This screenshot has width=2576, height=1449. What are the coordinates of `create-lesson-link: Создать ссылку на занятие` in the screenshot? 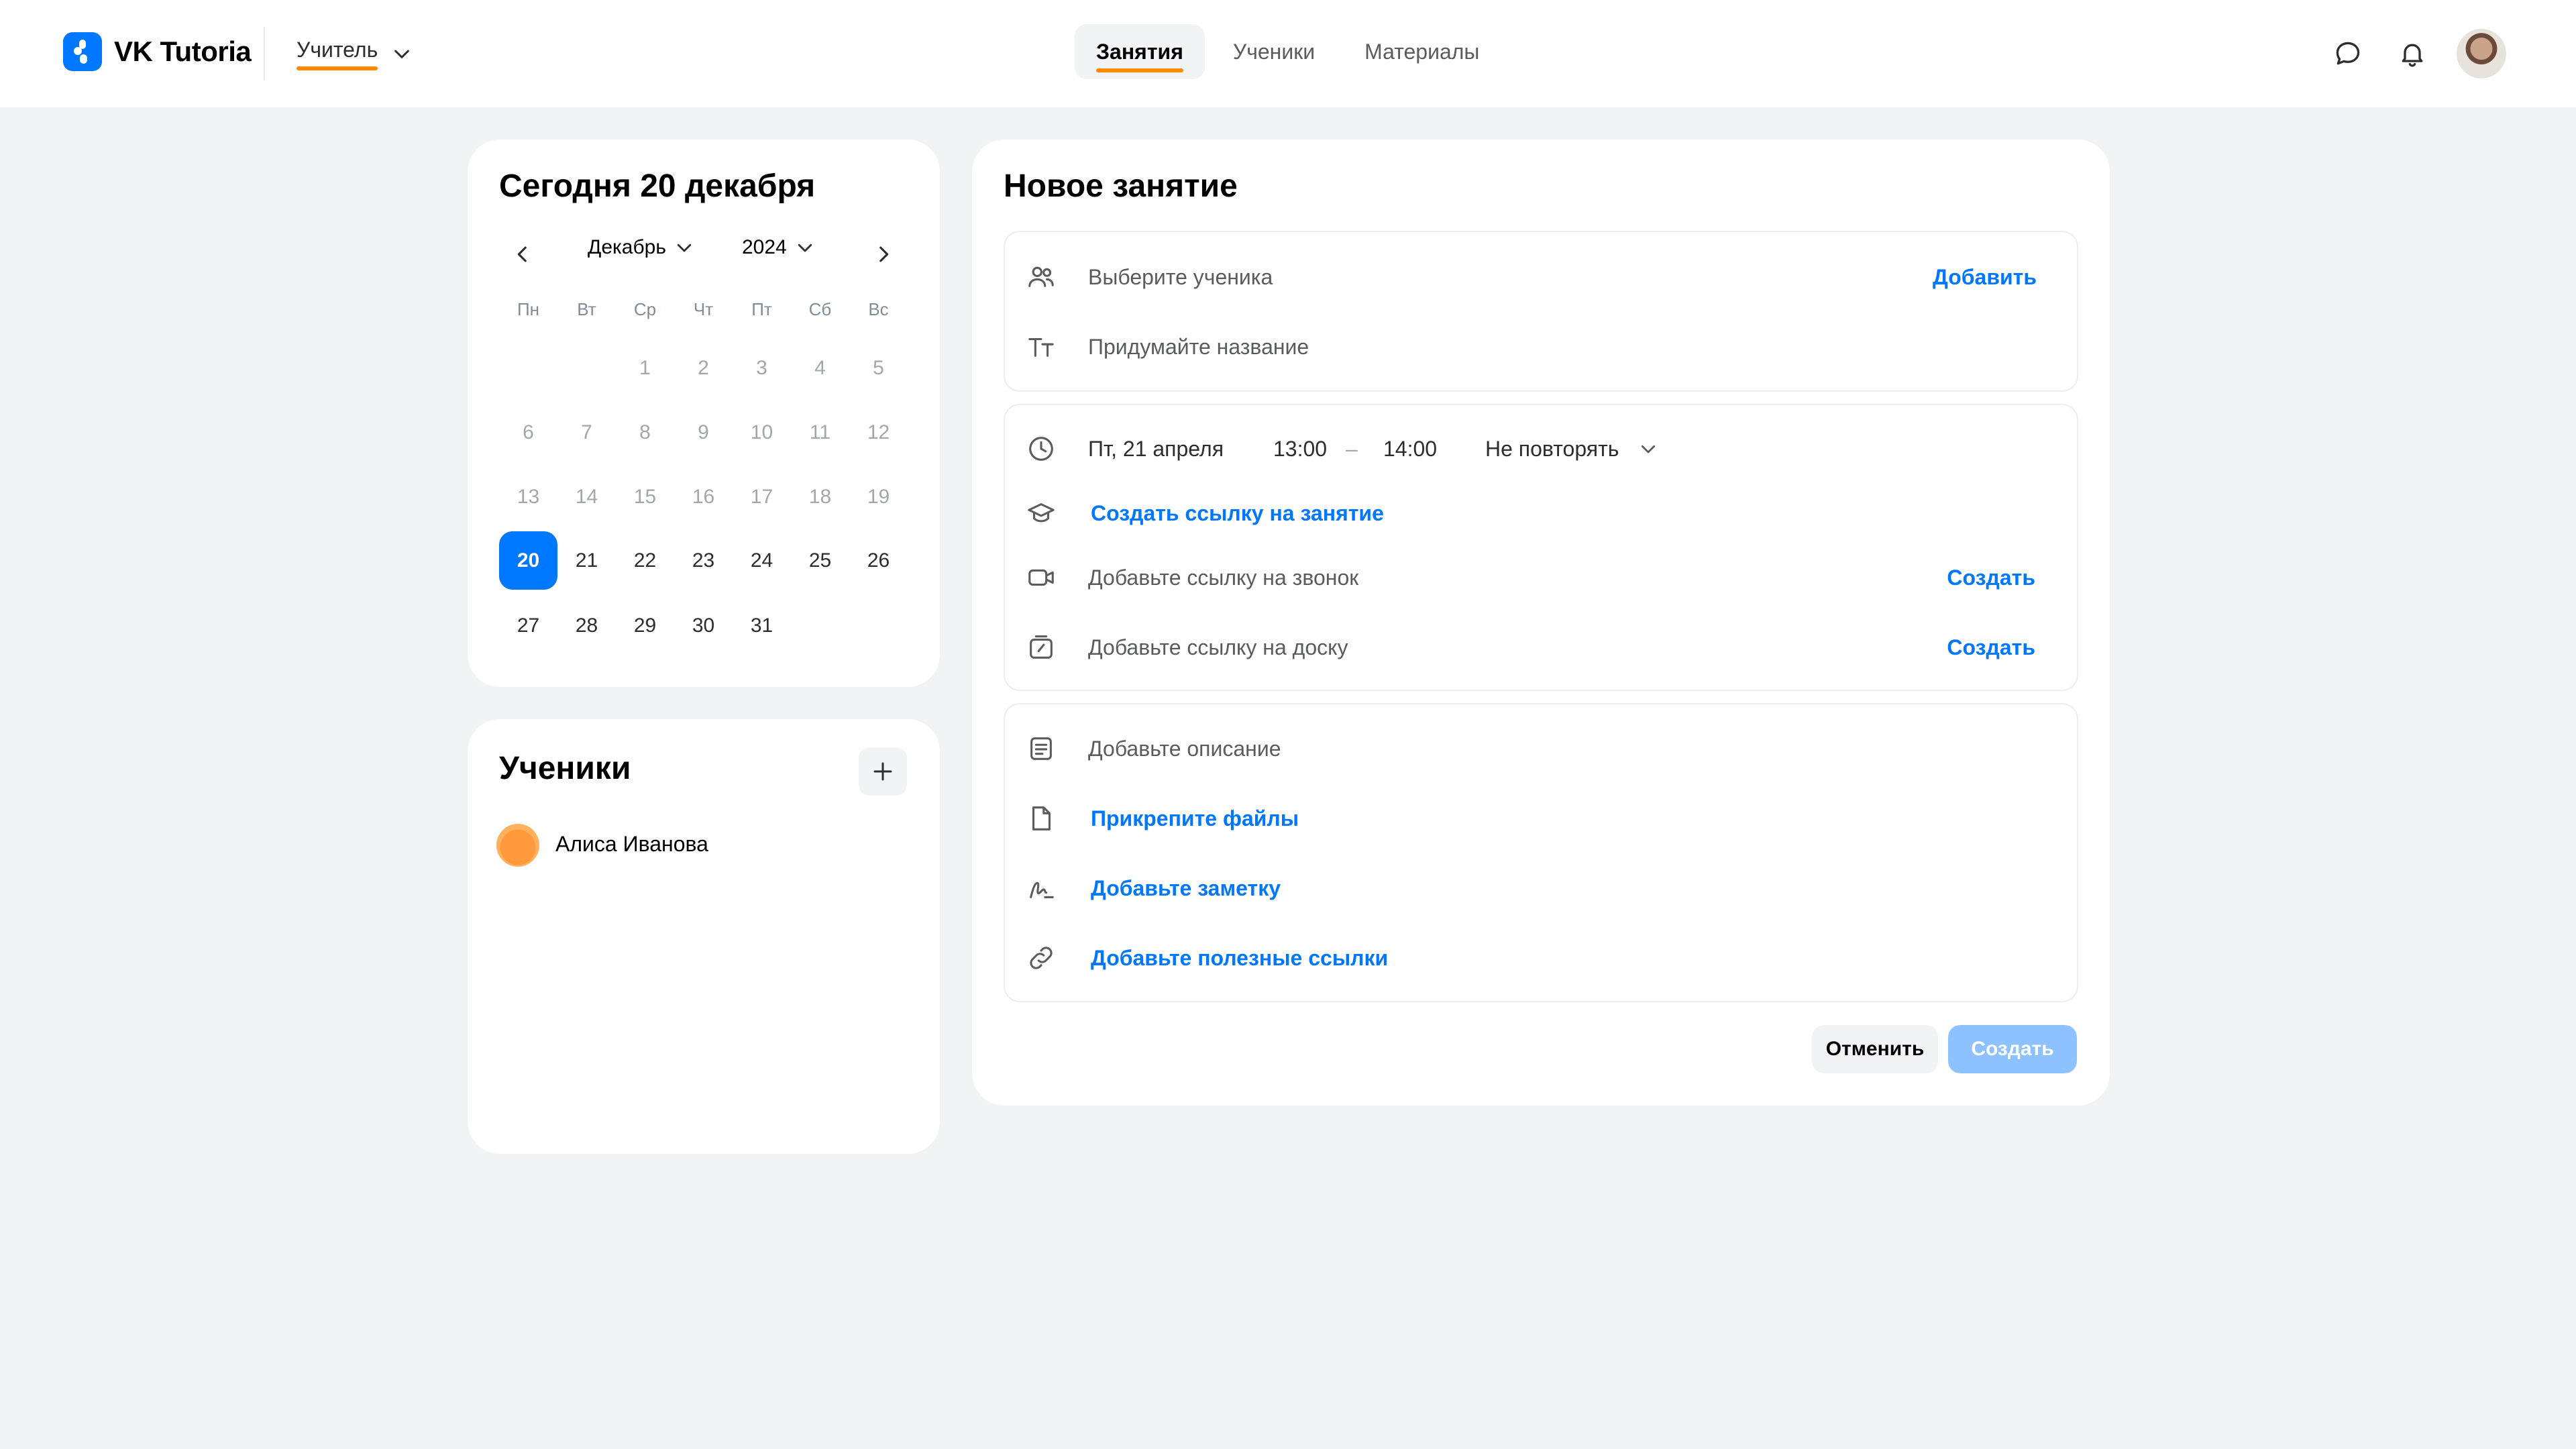 It's located at (1237, 513).